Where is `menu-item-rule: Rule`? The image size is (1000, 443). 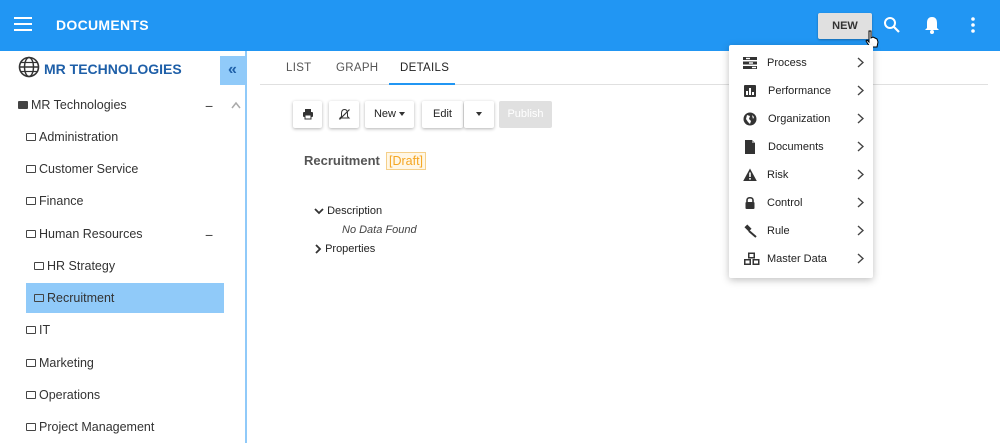
menu-item-rule: Rule is located at coordinates (801, 231).